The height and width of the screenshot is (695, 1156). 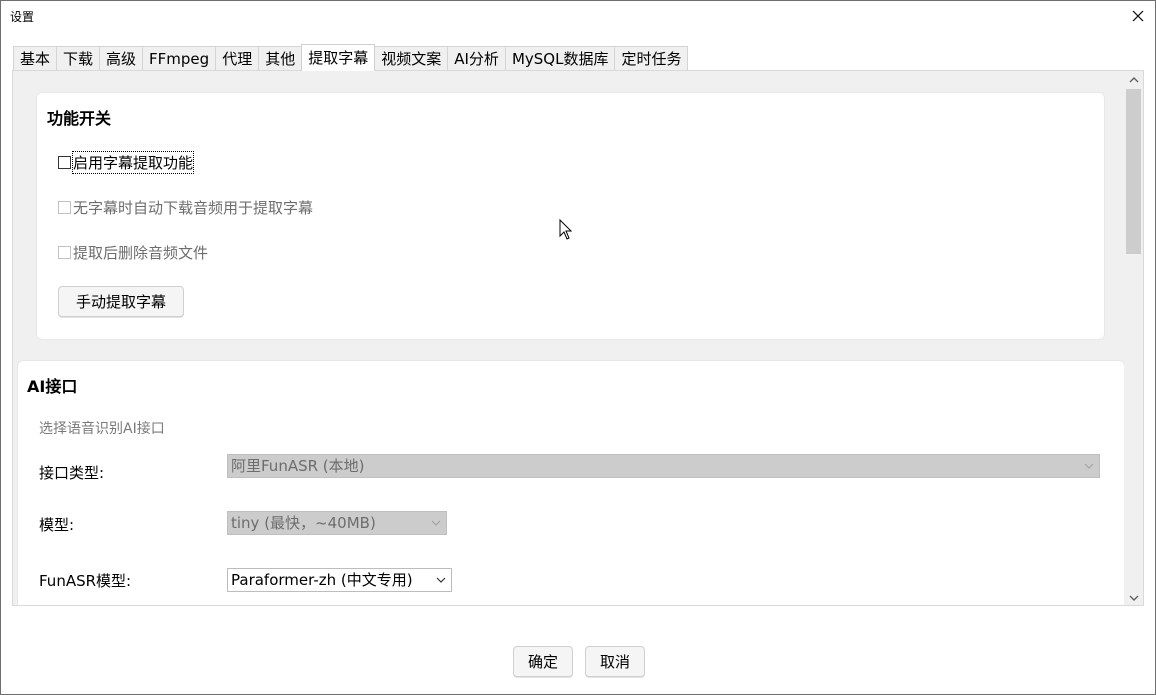 What do you see at coordinates (72, 473) in the screenshot?
I see `interface-type-label: 接口类型:` at bounding box center [72, 473].